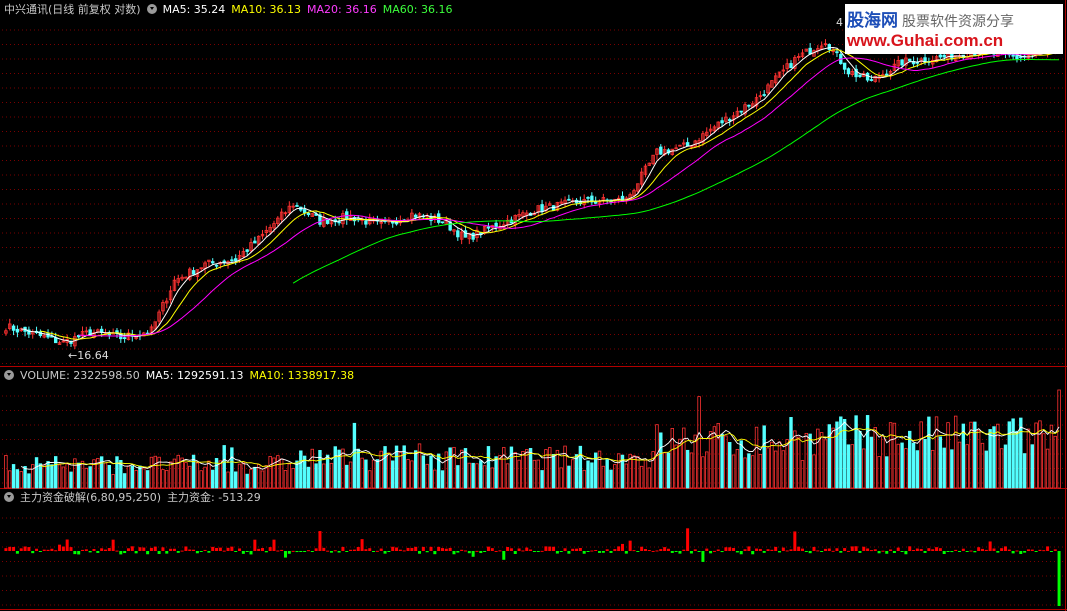 The image size is (1067, 611). Describe the element at coordinates (266, 9) in the screenshot. I see `ma10-label: MA10: 36.13` at that location.